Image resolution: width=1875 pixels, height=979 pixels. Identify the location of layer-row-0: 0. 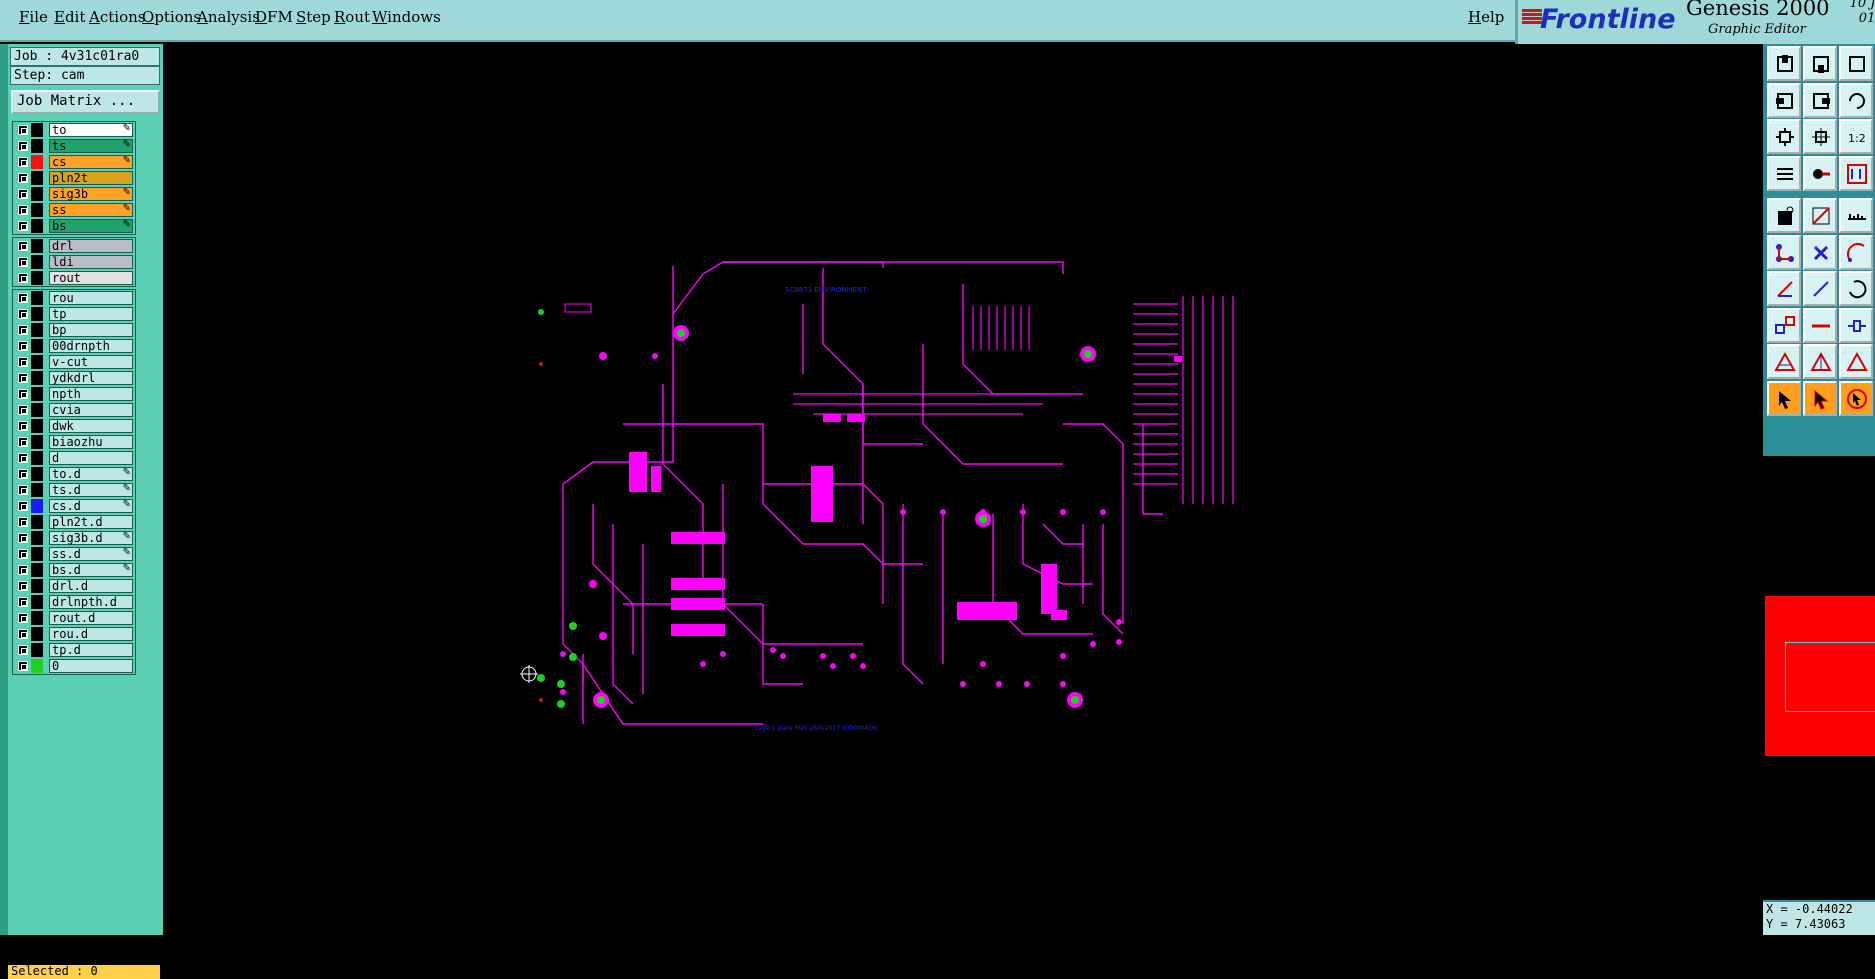
(74, 666).